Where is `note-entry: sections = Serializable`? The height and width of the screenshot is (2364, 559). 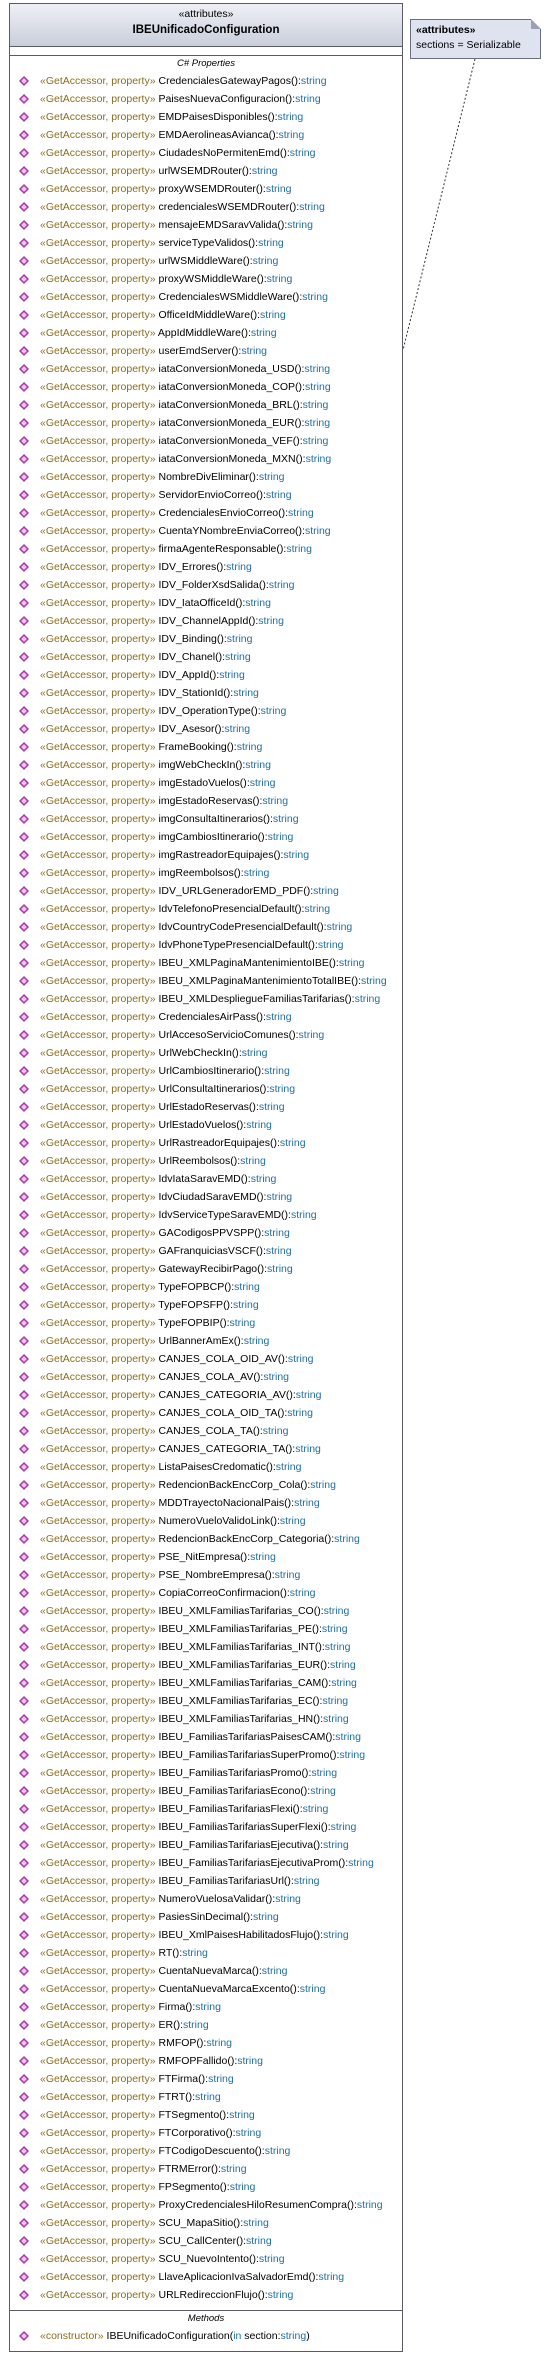 note-entry: sections = Serializable is located at coordinates (478, 45).